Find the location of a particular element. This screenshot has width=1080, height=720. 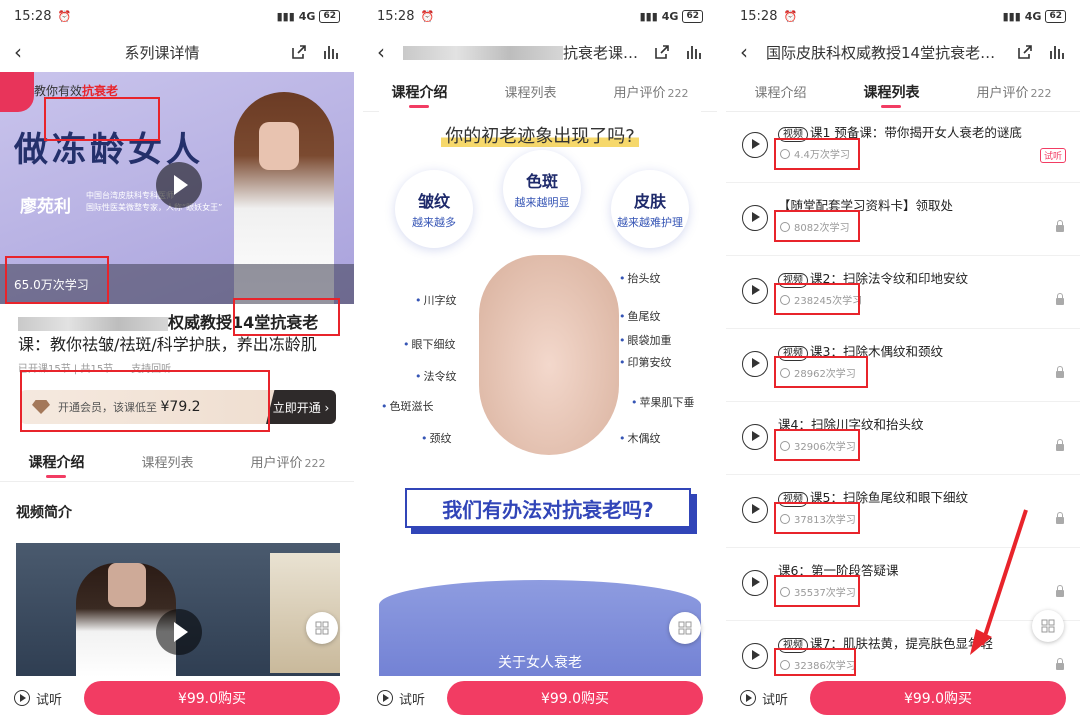

status-time: 15:28 is located at coordinates (759, 16).